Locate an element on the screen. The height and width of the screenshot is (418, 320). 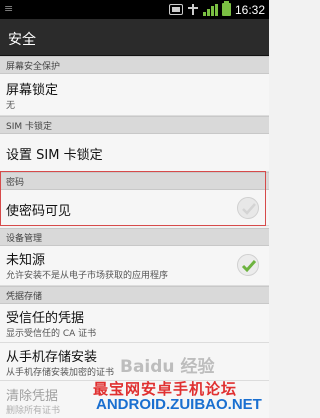
section-header-sim: SIM 卡锁定 is located at coordinates (134, 125).